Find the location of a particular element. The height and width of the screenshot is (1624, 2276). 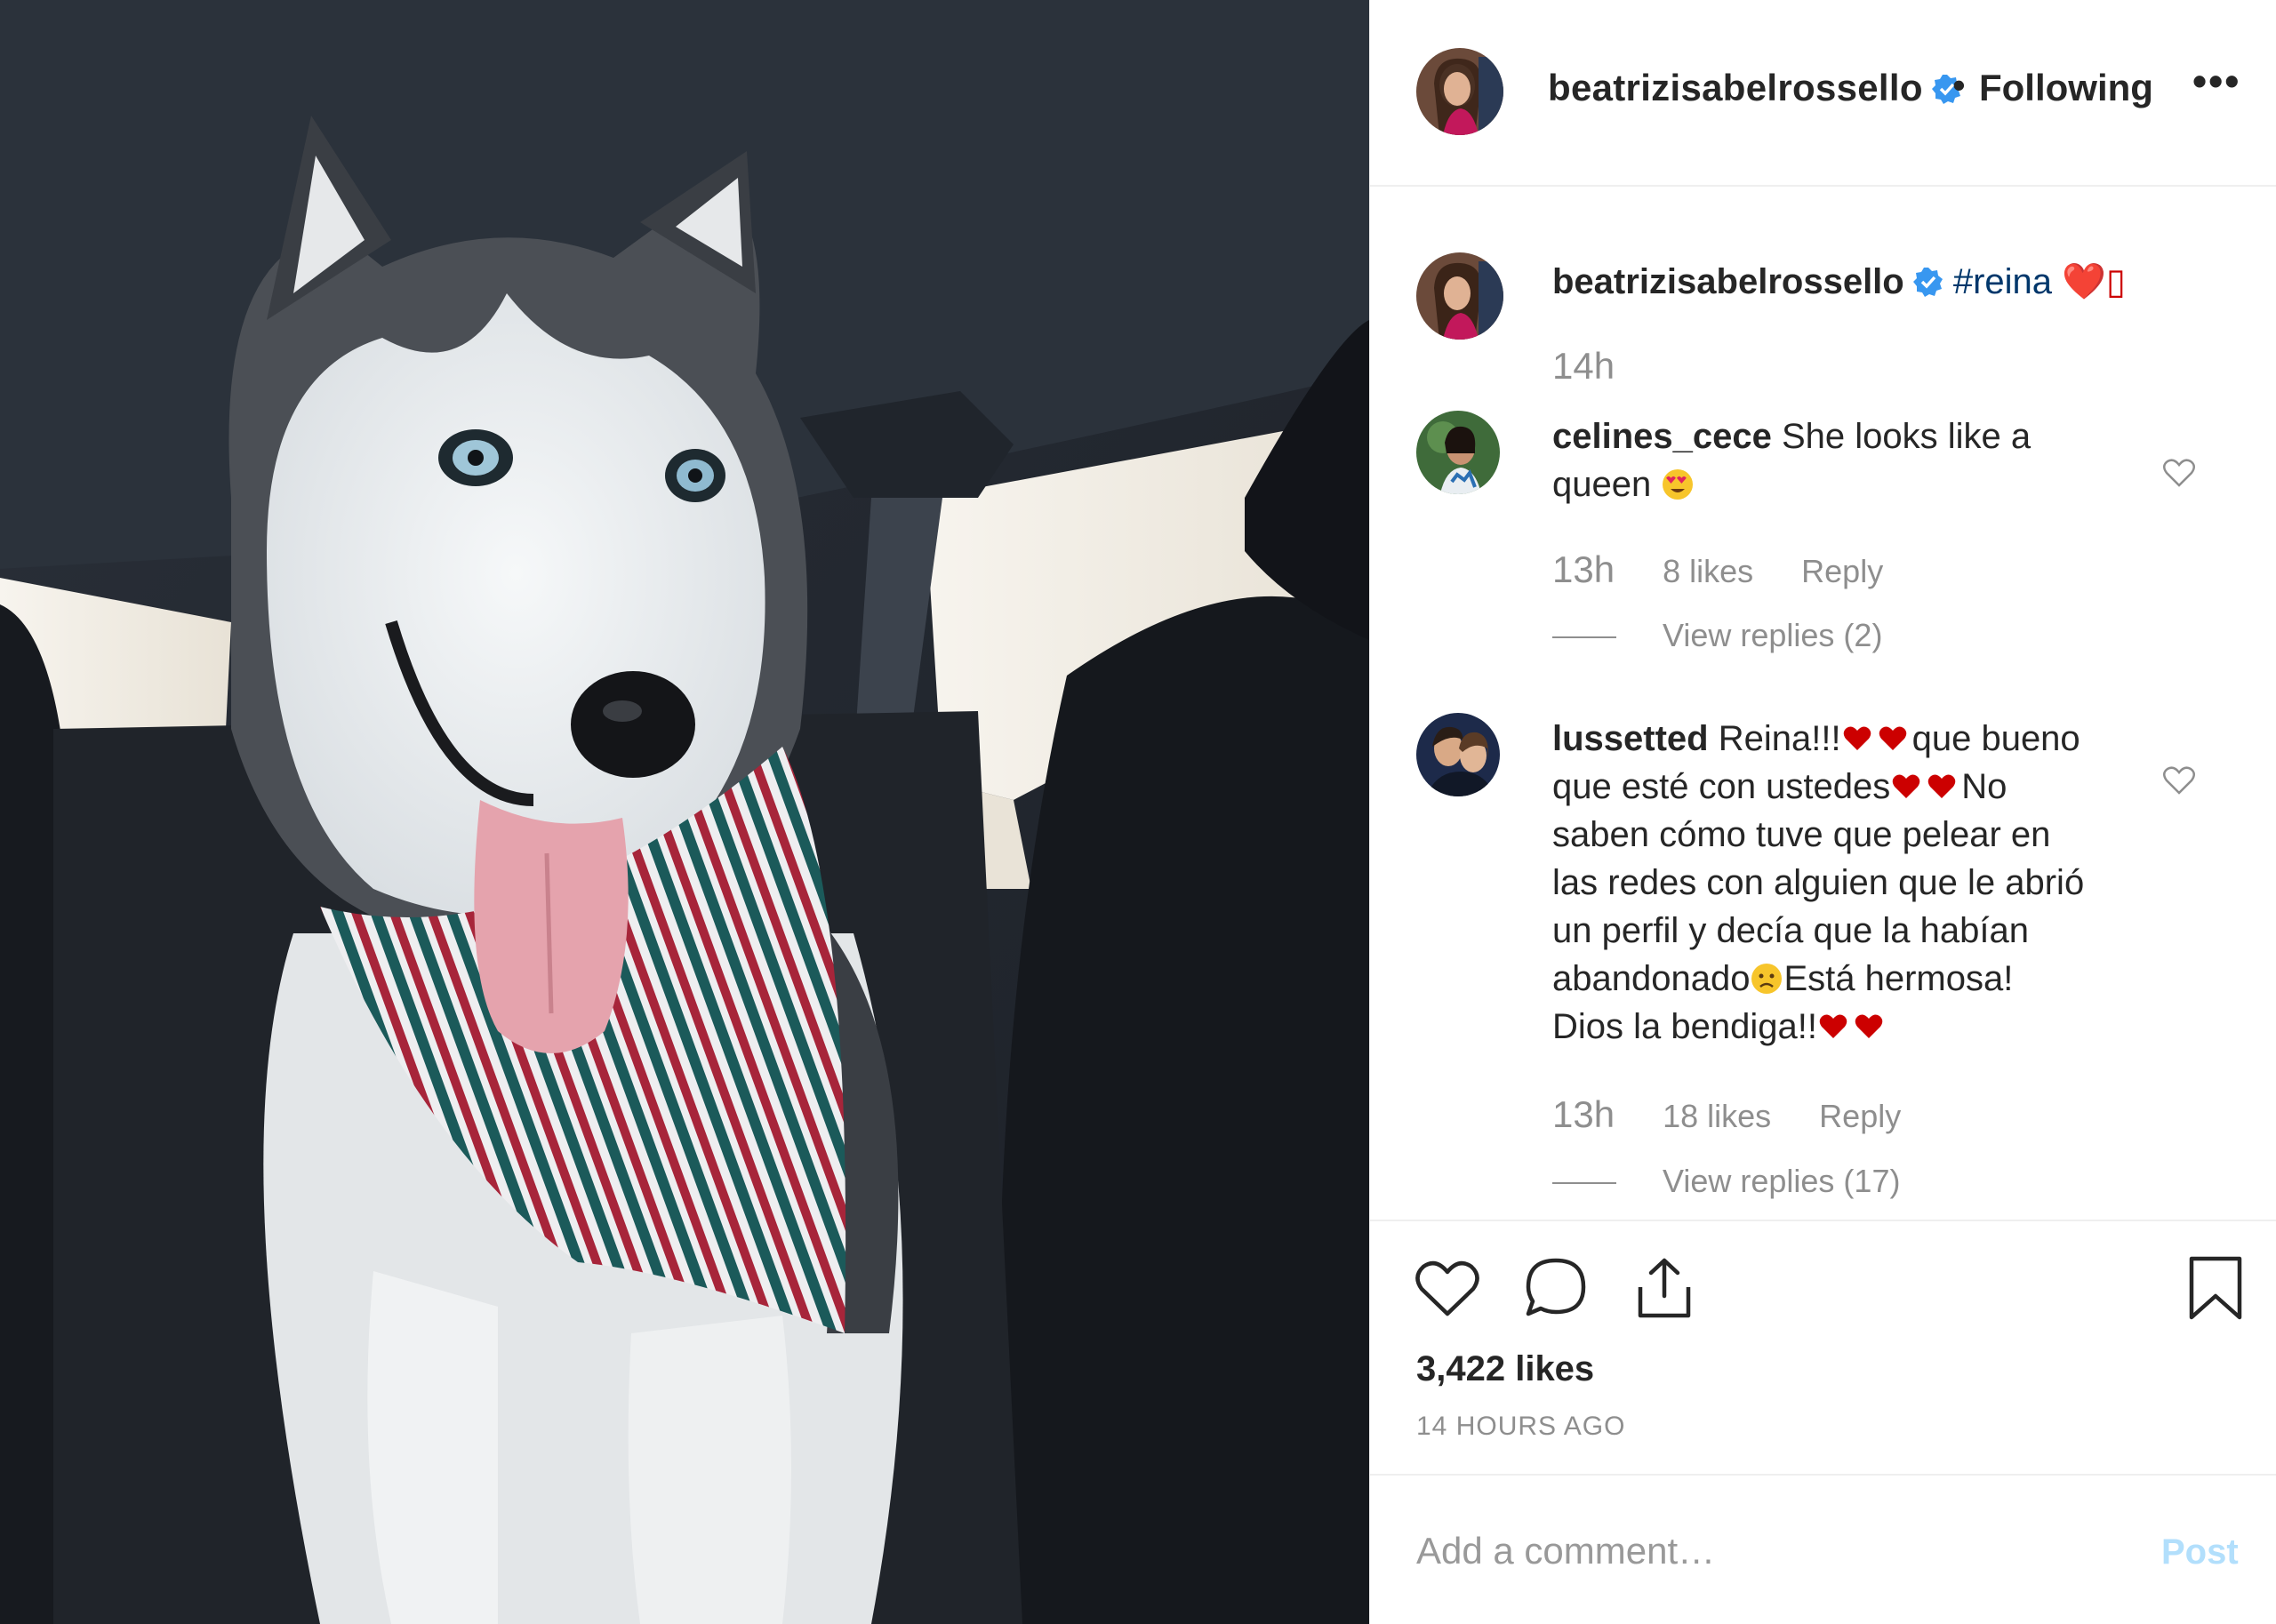

caption-emoji: ❤️▯ is located at coordinates (2094, 281).